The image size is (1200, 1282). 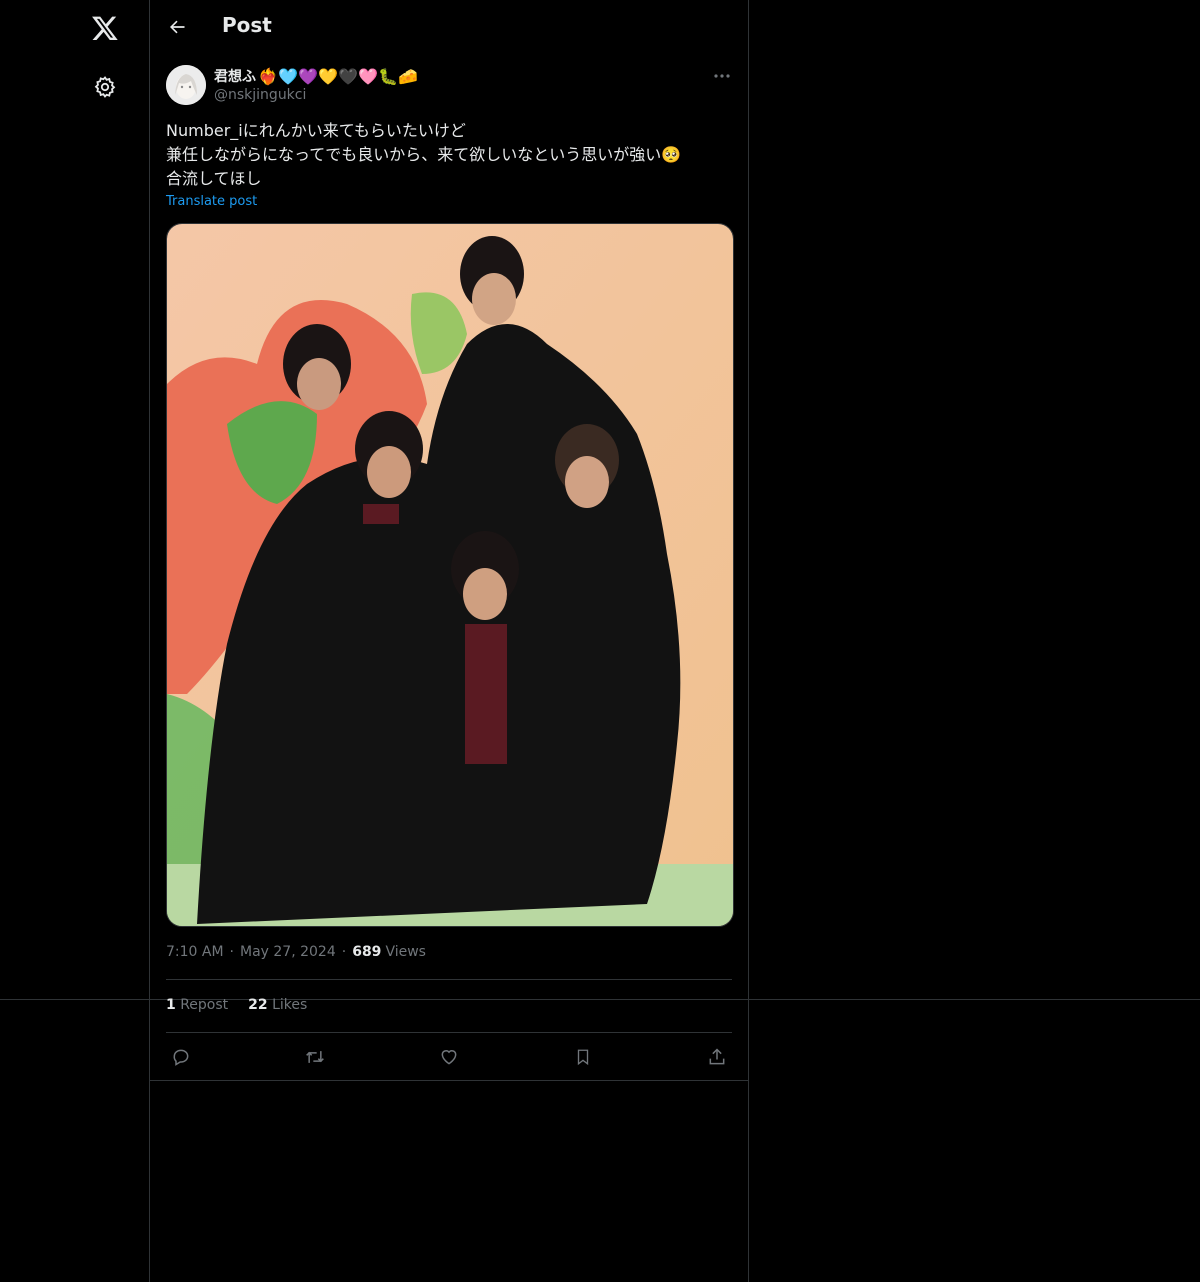 I want to click on page-title: Post, so click(x=247, y=25).